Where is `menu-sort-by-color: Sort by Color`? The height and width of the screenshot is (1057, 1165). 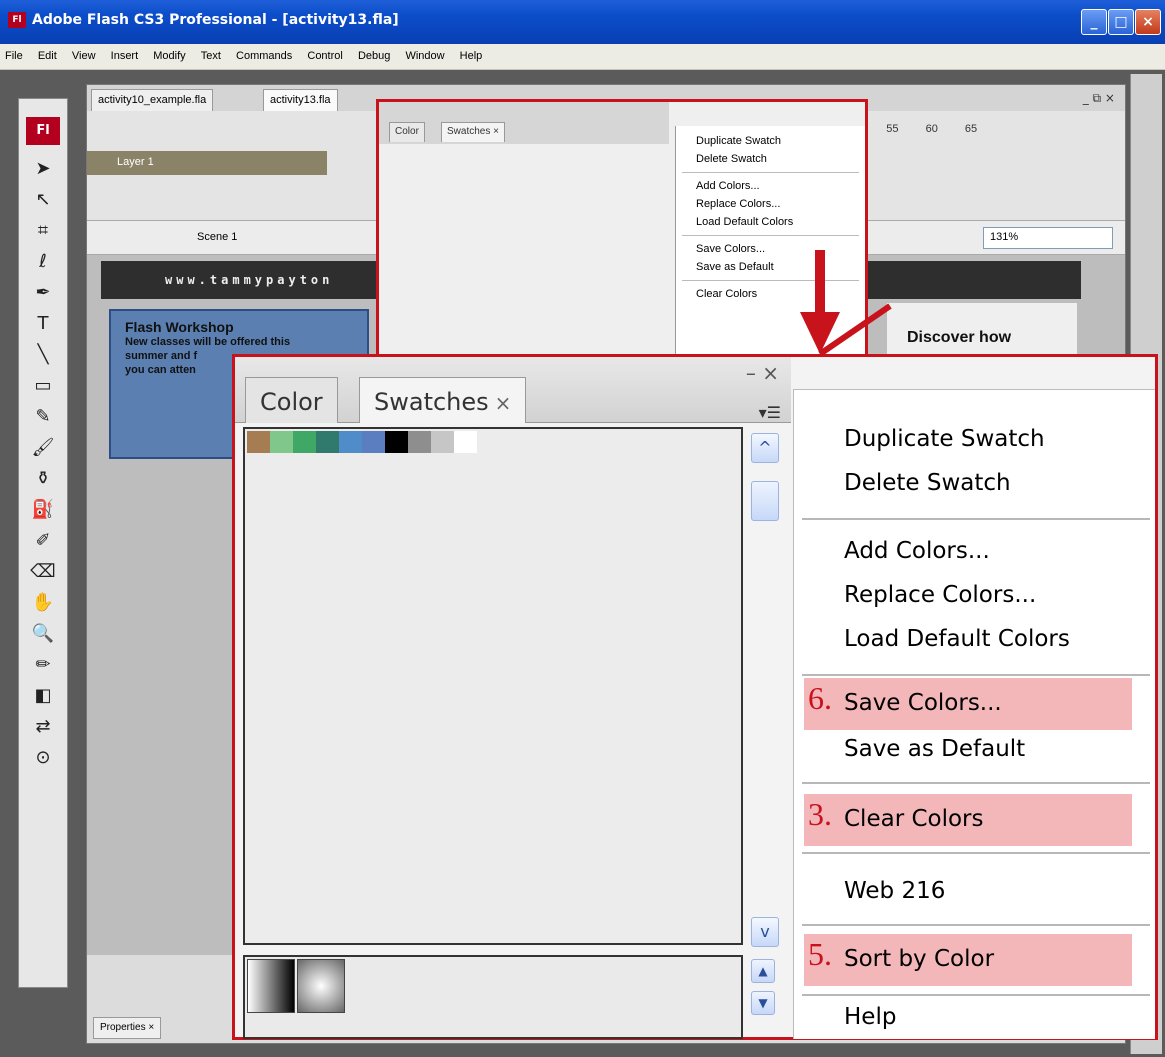 menu-sort-by-color: Sort by Color is located at coordinates (919, 959).